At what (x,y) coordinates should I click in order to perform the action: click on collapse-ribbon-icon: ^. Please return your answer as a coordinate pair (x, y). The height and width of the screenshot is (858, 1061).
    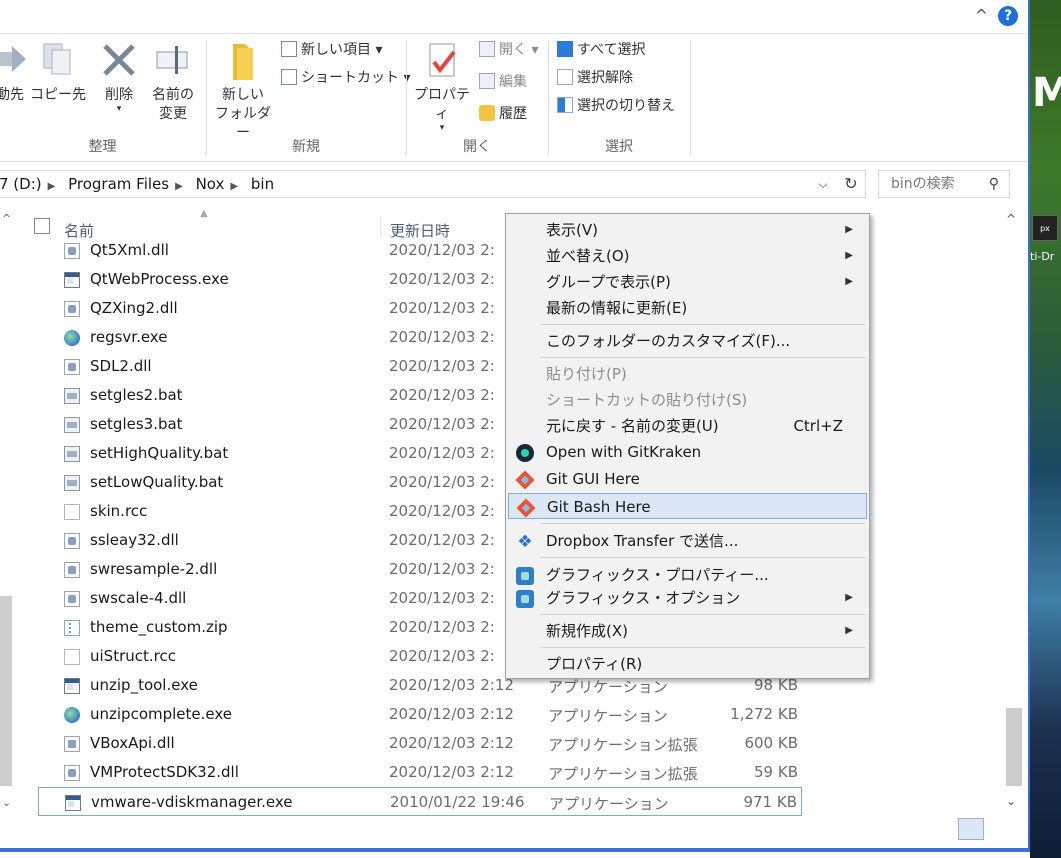
    Looking at the image, I should click on (981, 15).